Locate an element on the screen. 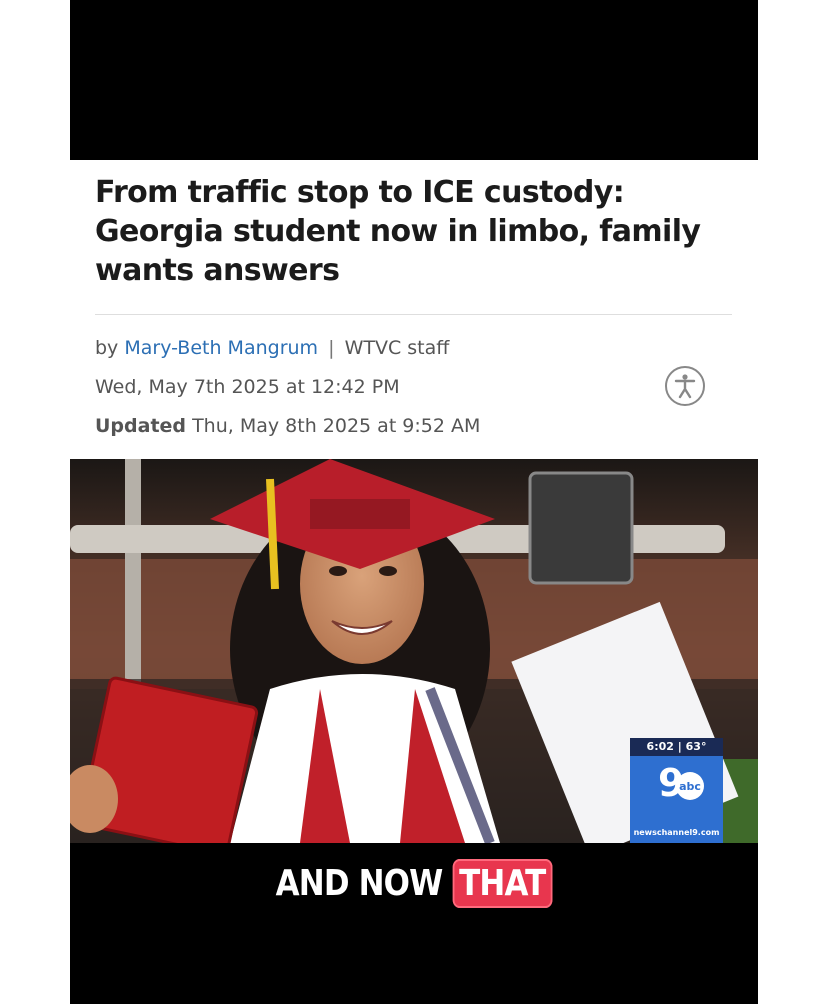  accessibility-icon is located at coordinates (685, 386).